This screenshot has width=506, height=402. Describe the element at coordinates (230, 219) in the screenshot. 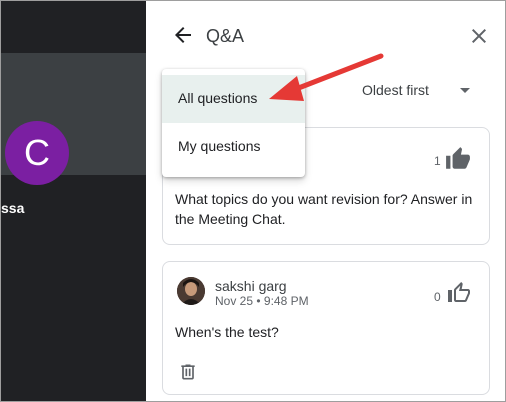

I see `question-text-line: the Meeting Chat.` at that location.